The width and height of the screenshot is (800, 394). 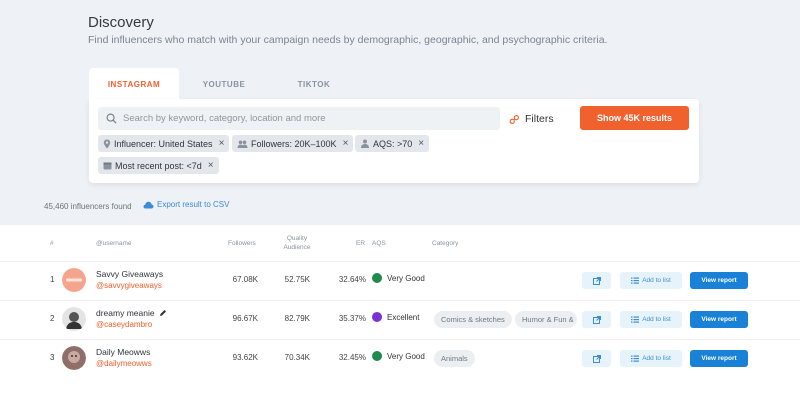 I want to click on influencer-name: Daily Meowws, so click(x=123, y=352).